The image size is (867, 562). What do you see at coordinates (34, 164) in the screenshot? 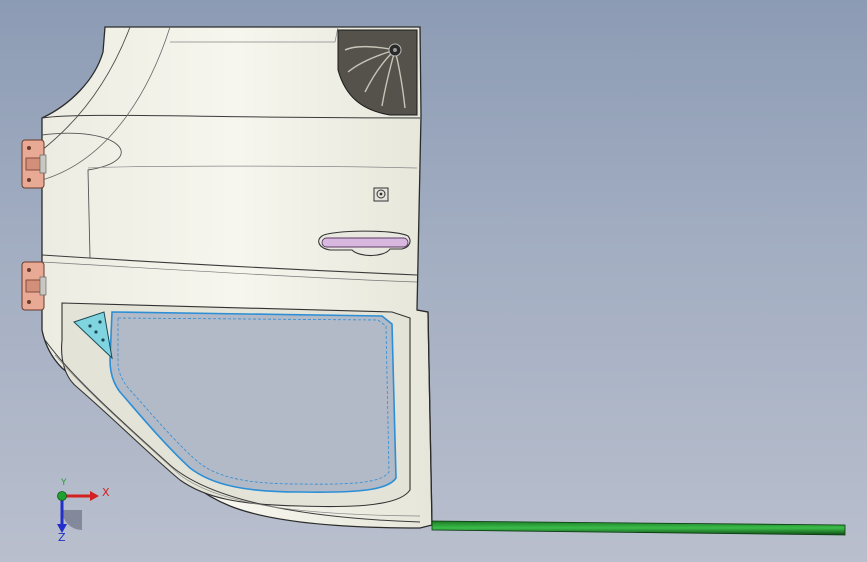
I see `upper-hinge` at bounding box center [34, 164].